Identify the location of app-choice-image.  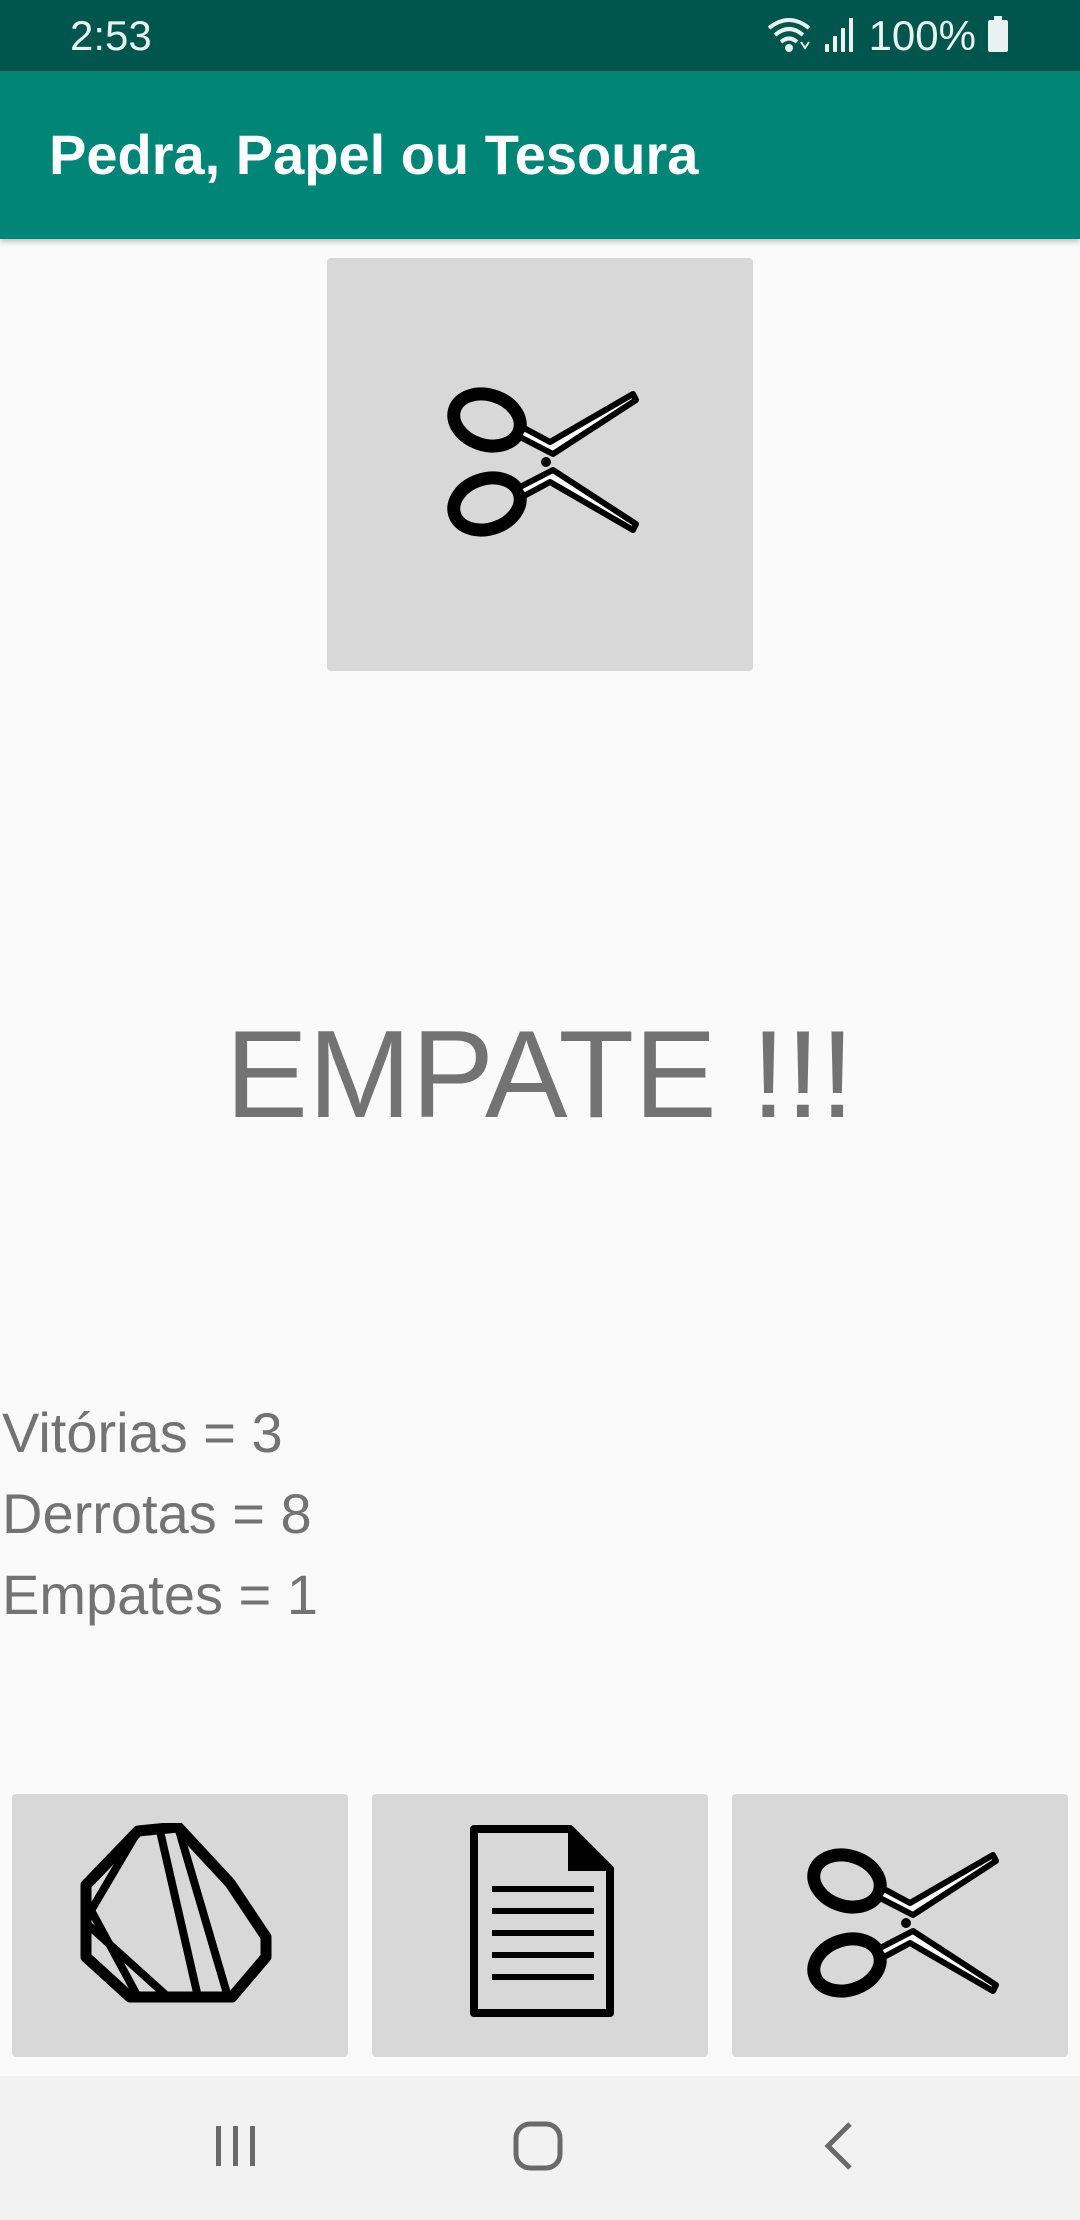
(540, 464).